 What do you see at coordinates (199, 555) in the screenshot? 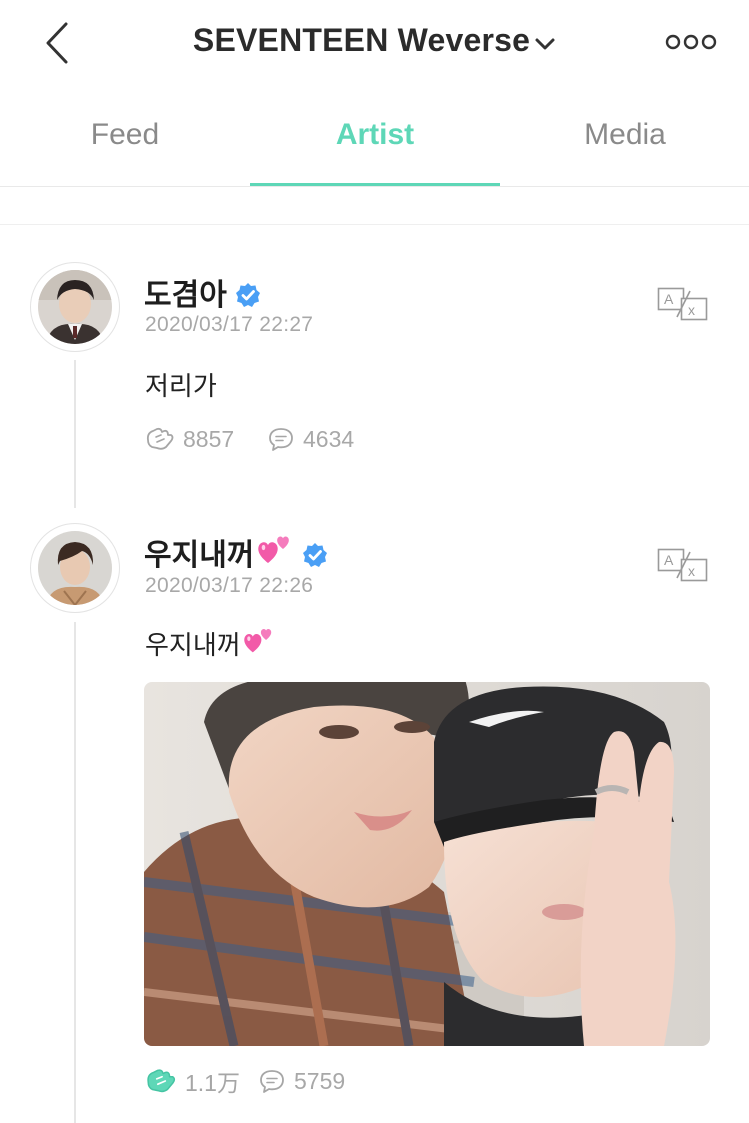
I see `author-name: 우지내꺼` at bounding box center [199, 555].